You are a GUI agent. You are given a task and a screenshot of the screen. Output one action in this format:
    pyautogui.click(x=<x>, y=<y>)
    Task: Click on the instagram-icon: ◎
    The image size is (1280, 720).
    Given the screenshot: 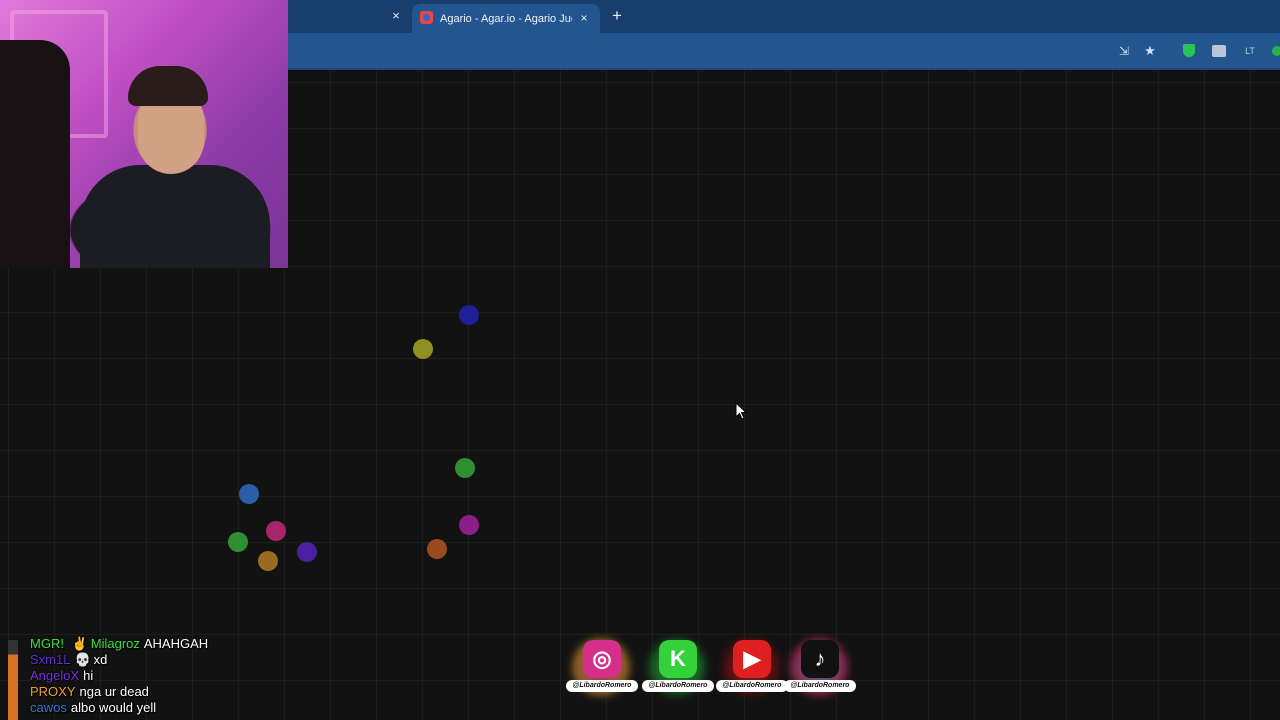 What is the action you would take?
    pyautogui.click(x=602, y=659)
    